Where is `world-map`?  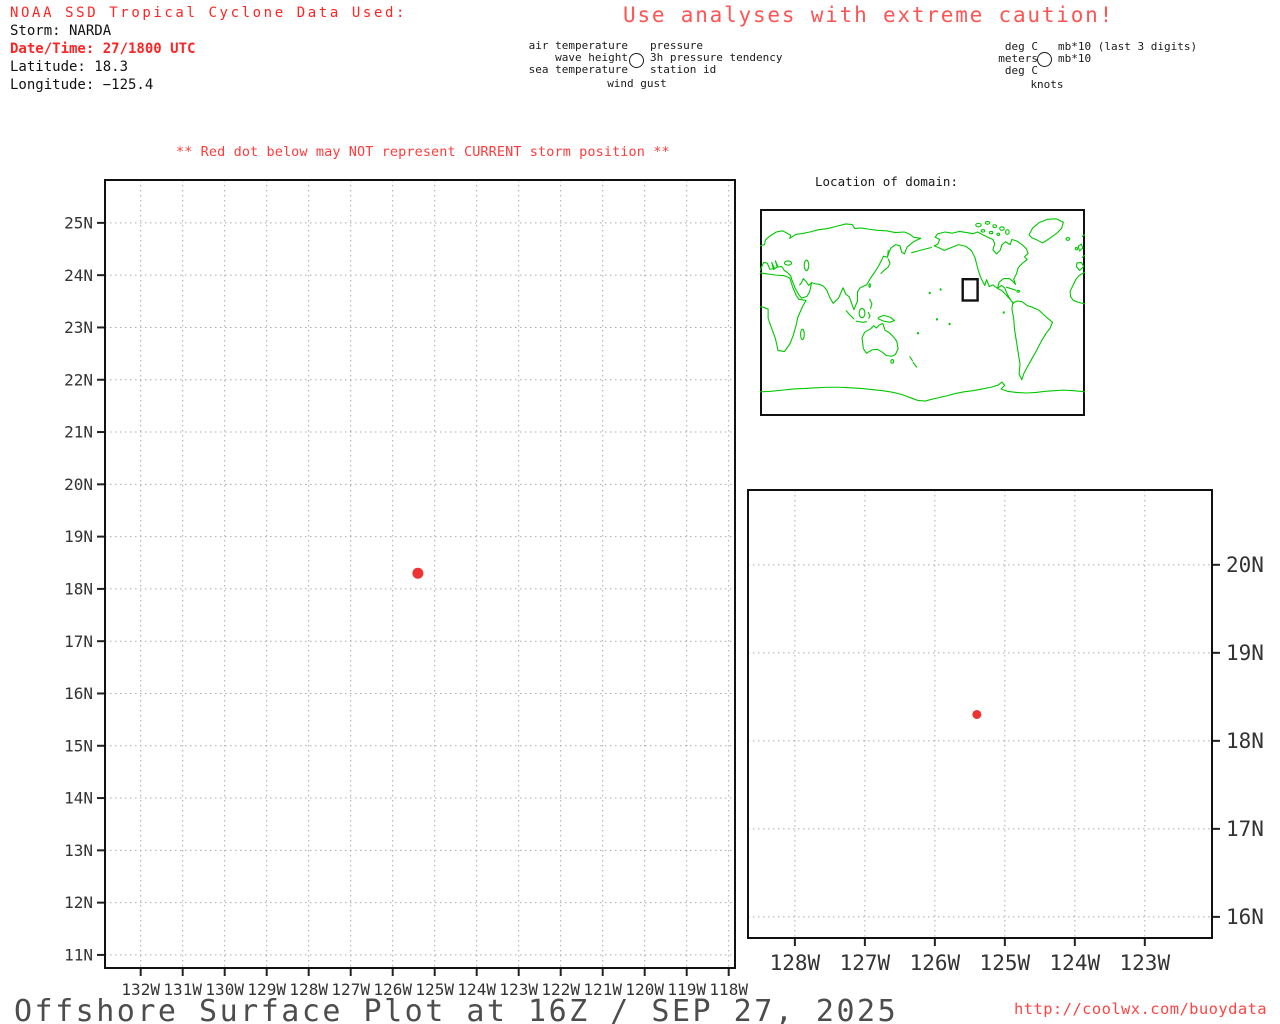
world-map is located at coordinates (922, 312).